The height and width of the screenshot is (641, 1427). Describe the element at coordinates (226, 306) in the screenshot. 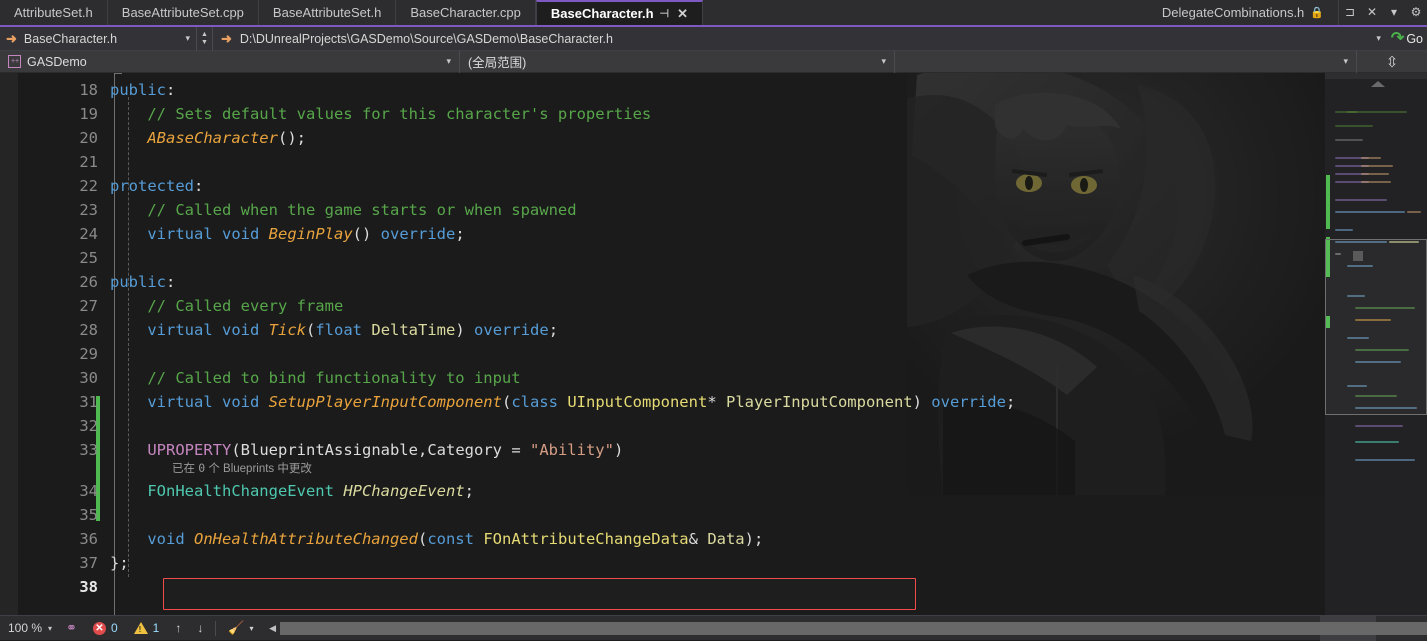

I see `code-line: // Called every frame` at that location.